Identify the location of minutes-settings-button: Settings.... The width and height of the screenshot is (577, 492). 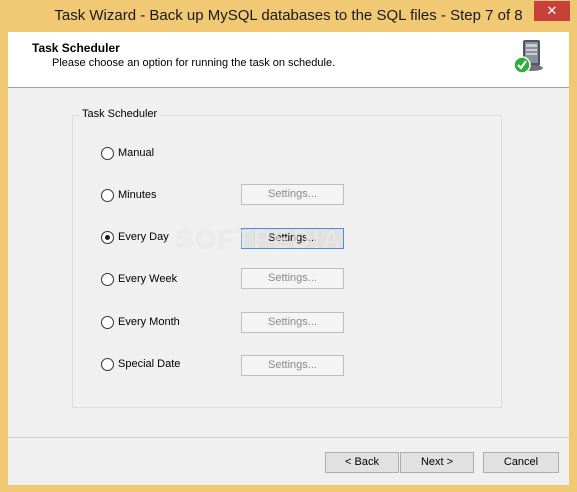
(292, 194).